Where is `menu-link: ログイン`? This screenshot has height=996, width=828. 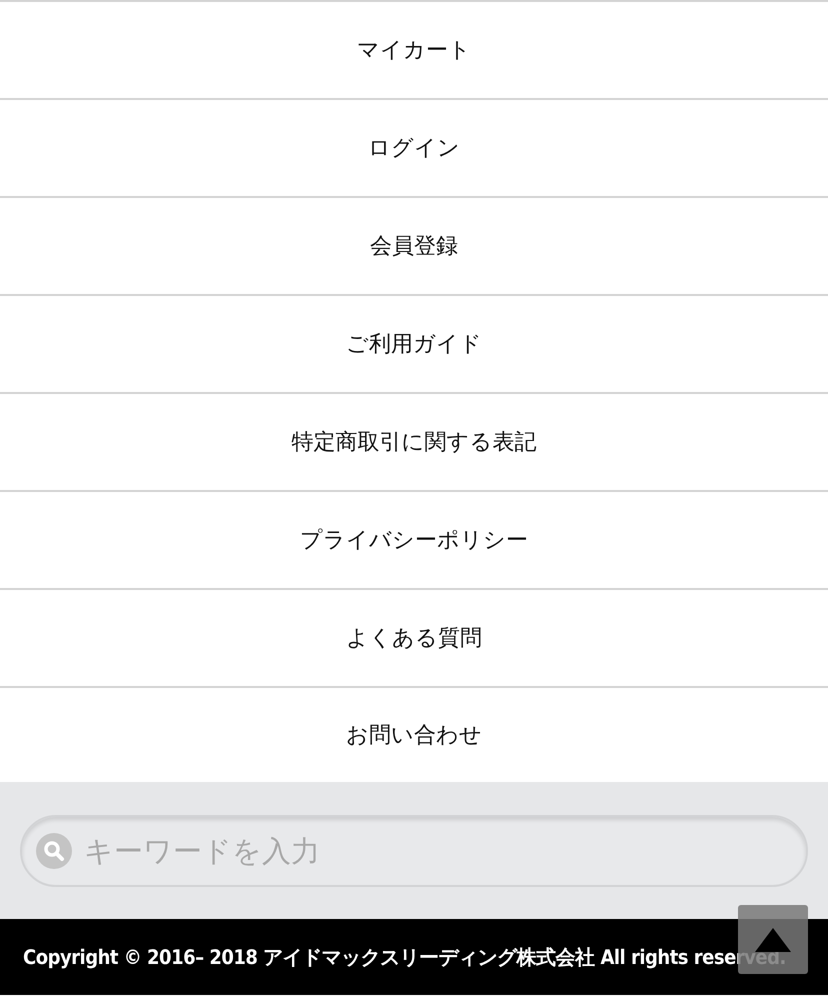
menu-link: ログイン is located at coordinates (414, 149).